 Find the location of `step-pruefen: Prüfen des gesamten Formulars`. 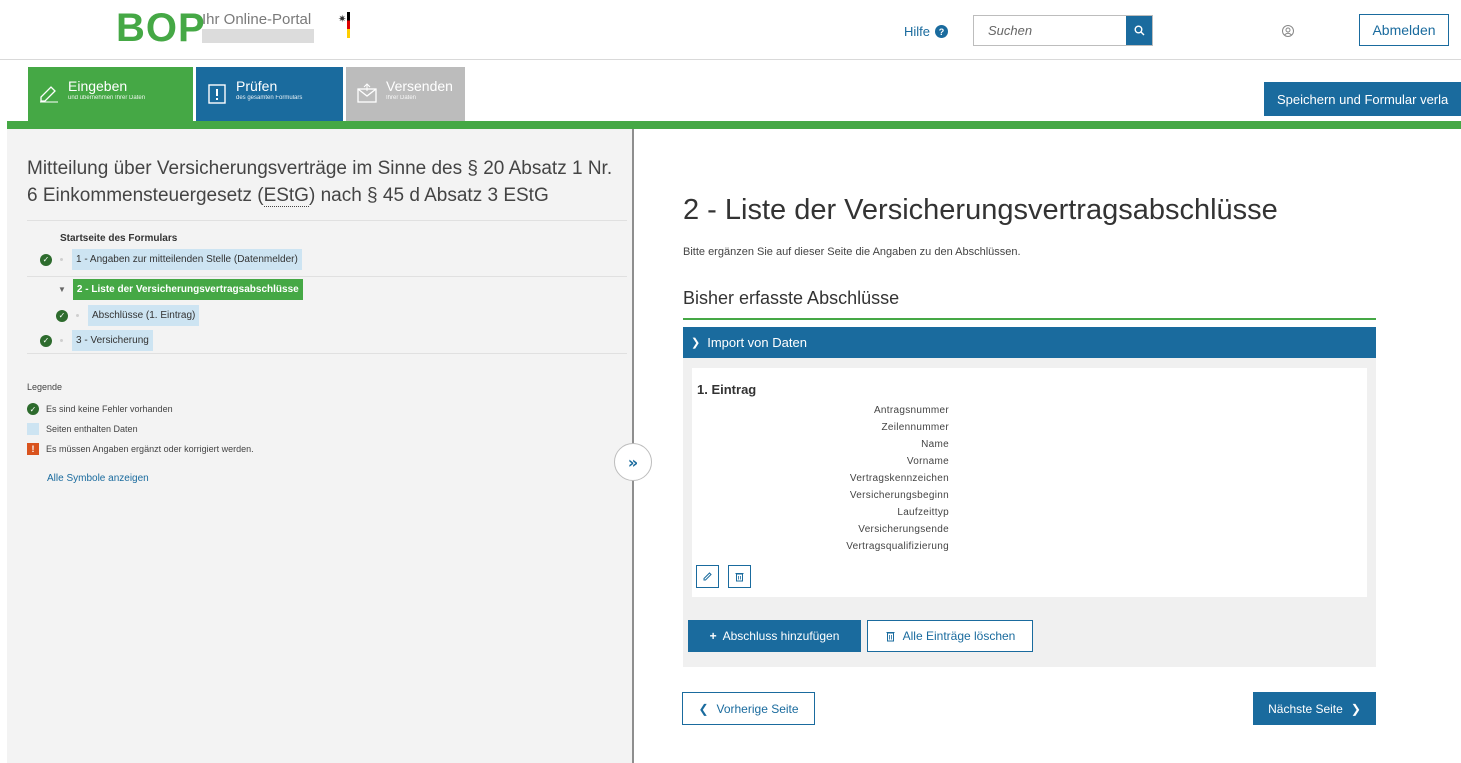

step-pruefen: Prüfen des gesamten Formulars is located at coordinates (269, 94).